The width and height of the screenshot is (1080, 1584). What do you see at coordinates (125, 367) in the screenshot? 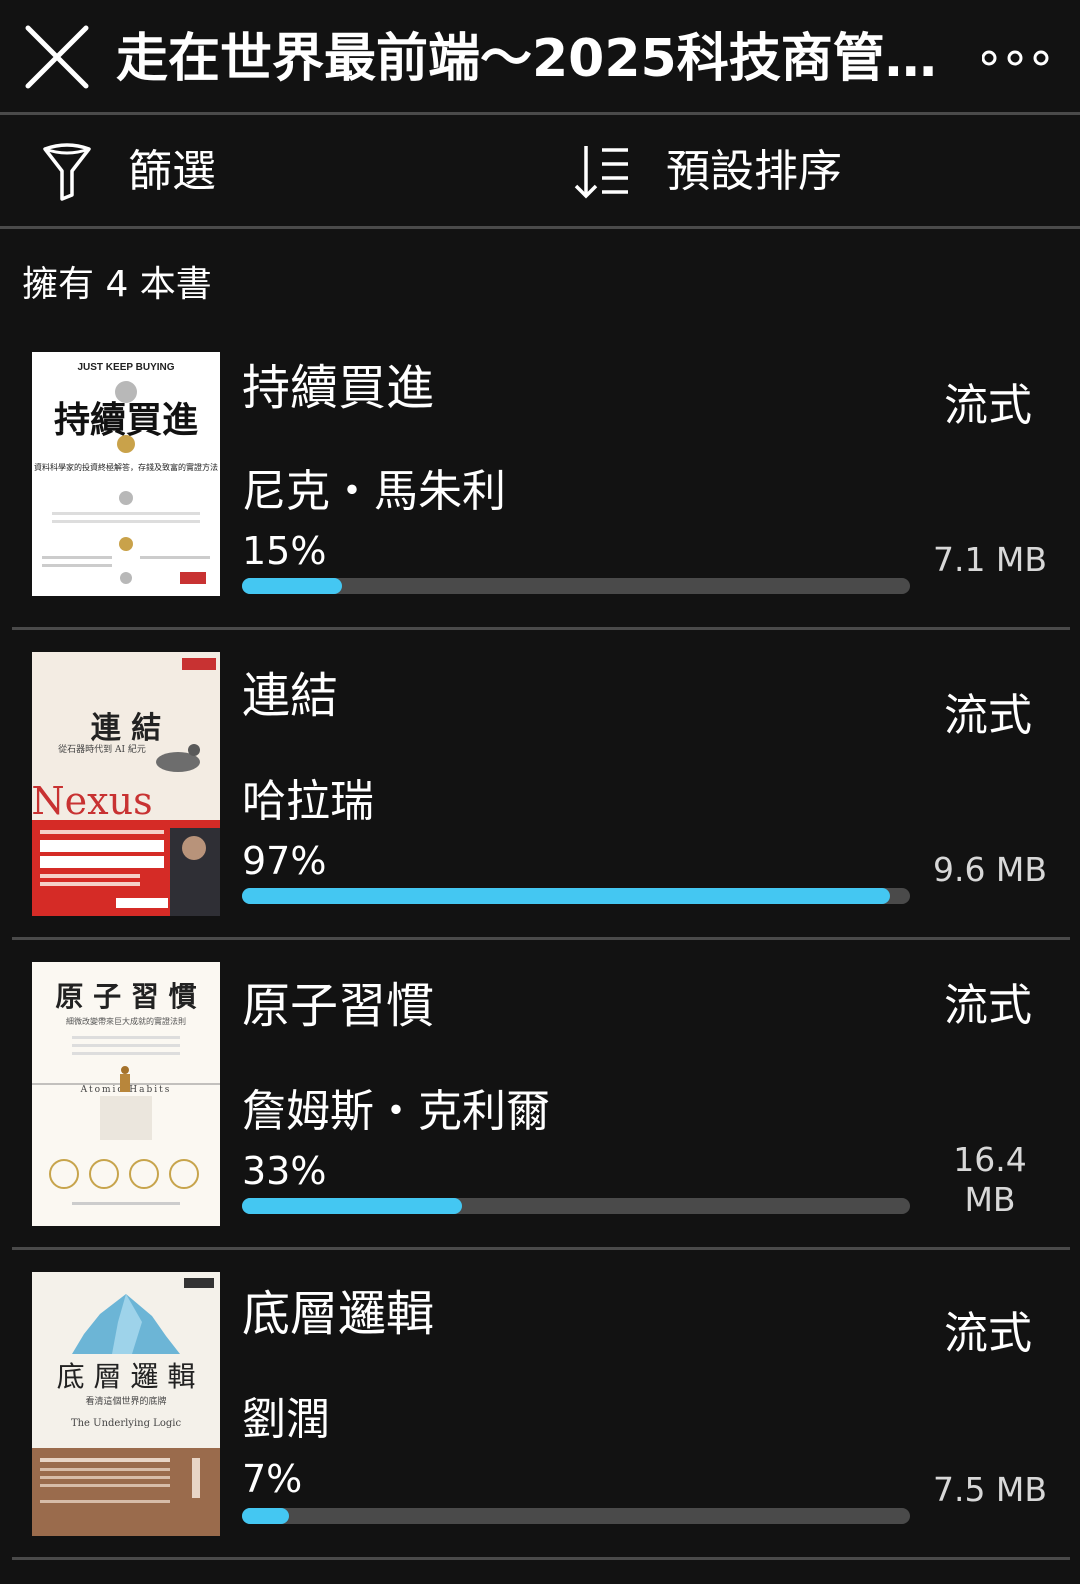
I see `cover-tagline: JUST KEEP BUYING` at bounding box center [125, 367].